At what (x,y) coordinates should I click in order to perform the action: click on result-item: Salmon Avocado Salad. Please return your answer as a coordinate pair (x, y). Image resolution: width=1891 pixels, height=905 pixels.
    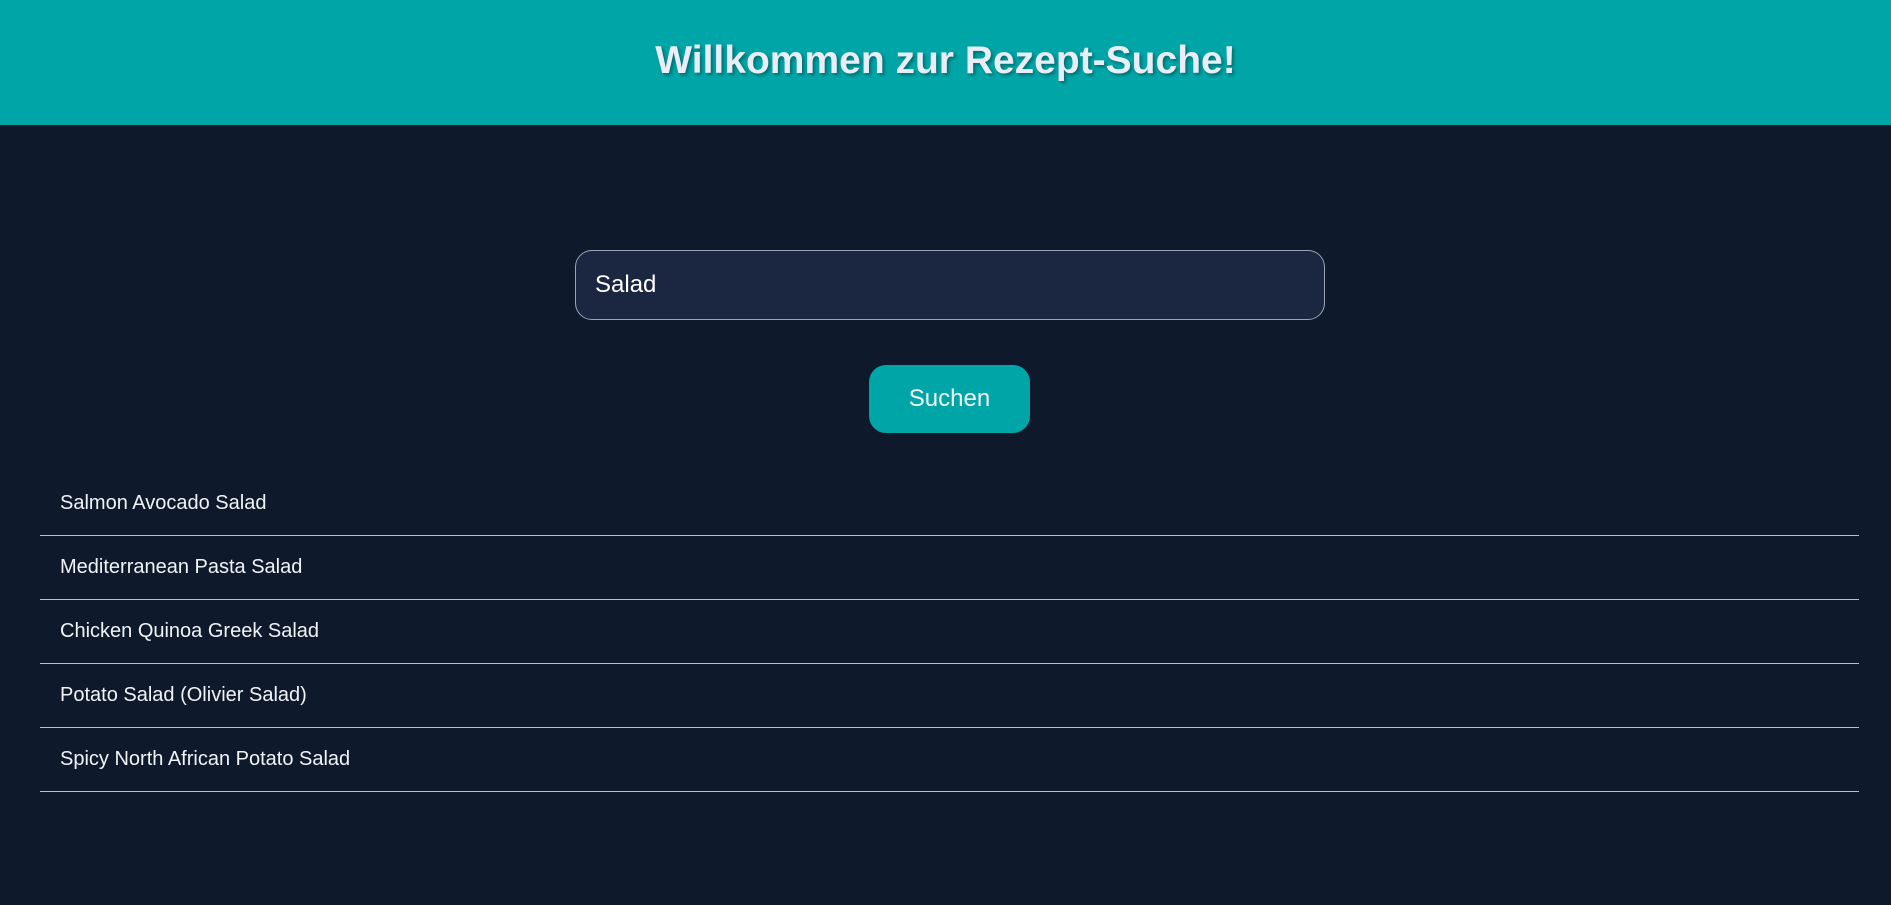
    Looking at the image, I should click on (949, 504).